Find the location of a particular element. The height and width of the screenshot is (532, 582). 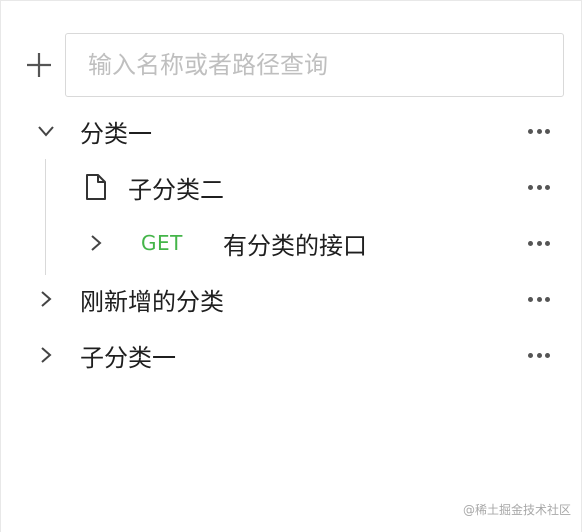

plus-icon is located at coordinates (39, 65).